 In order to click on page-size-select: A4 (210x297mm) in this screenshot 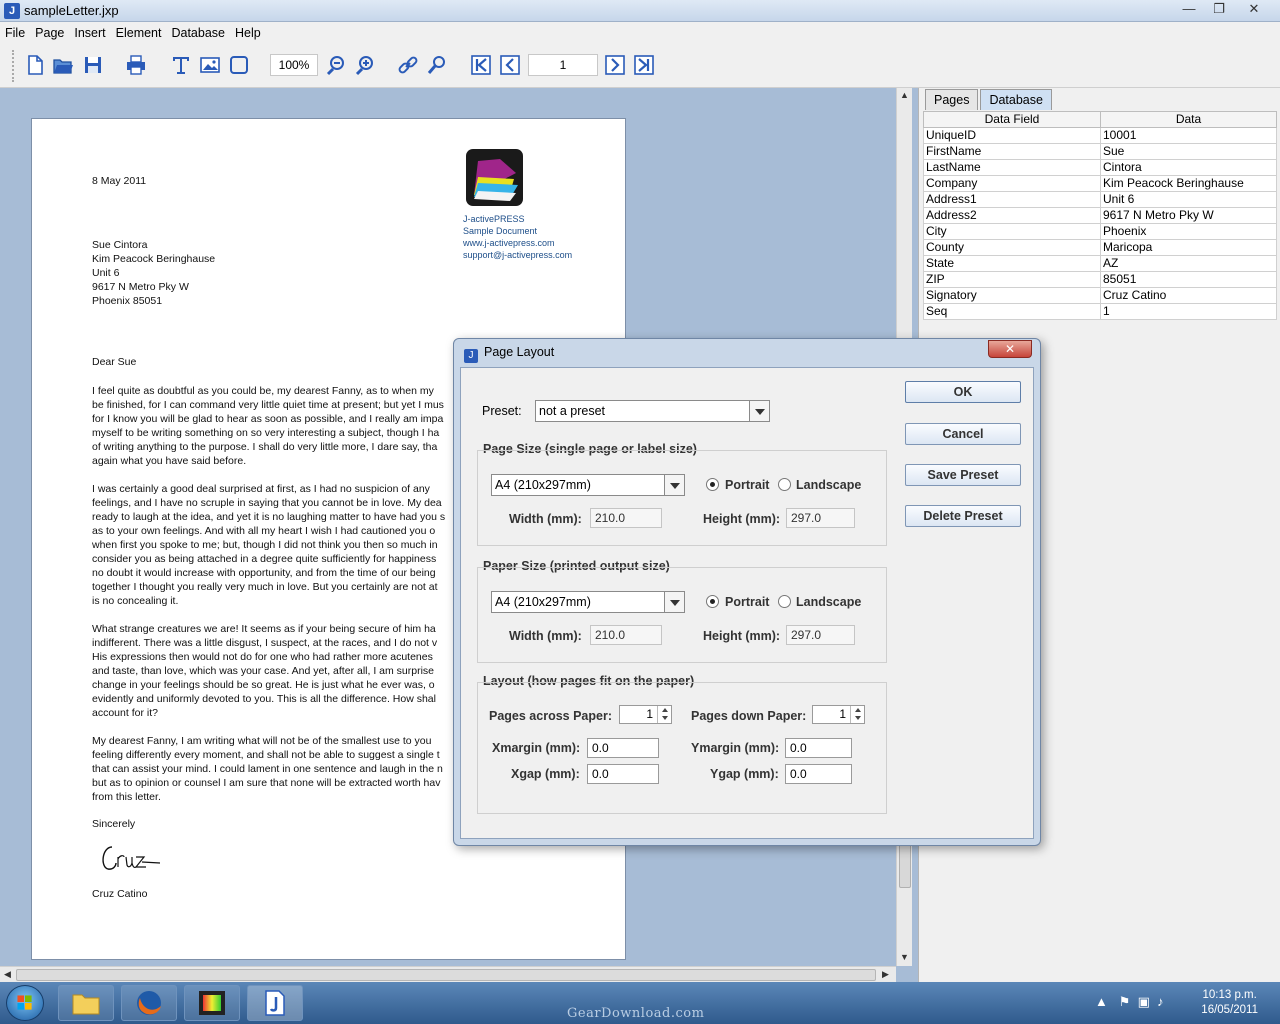, I will do `click(588, 485)`.